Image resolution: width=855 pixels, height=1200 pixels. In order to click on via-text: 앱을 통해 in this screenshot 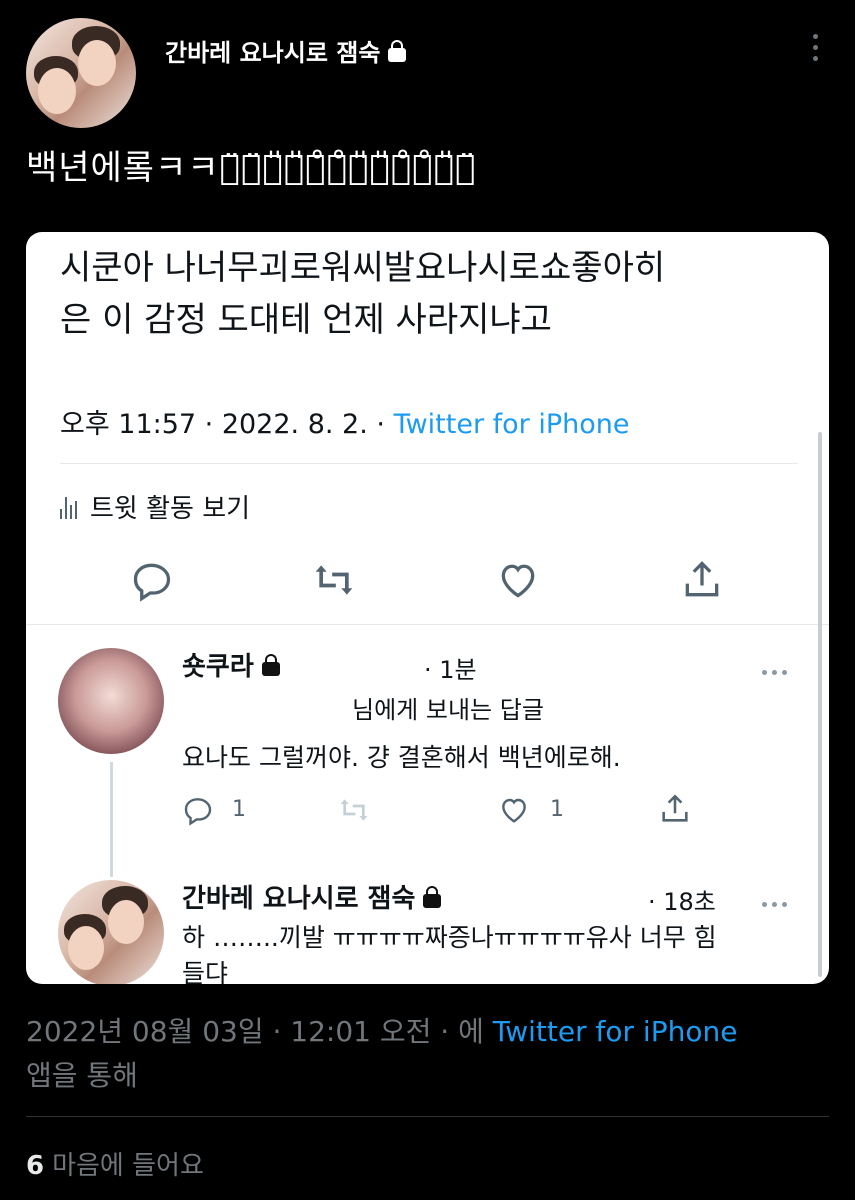, I will do `click(82, 1075)`.